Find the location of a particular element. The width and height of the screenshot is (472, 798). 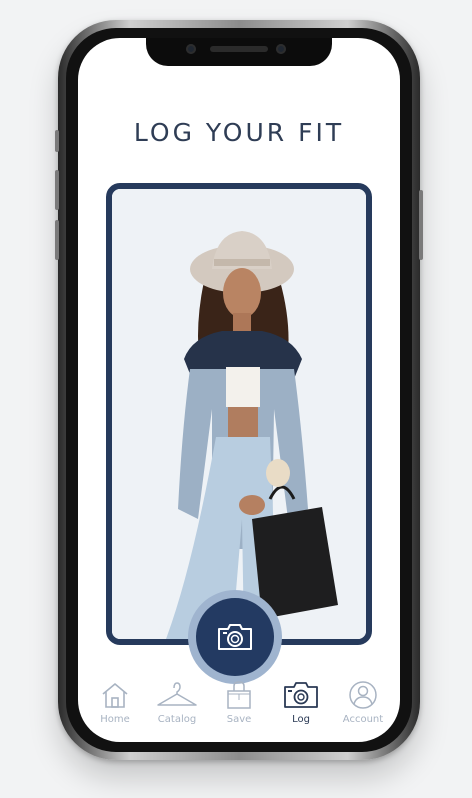

nav-item-home: Home is located at coordinates (115, 701).